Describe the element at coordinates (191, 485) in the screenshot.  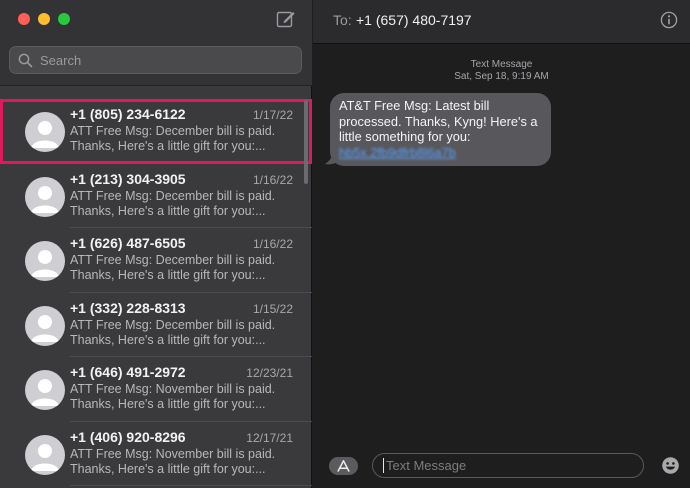
I see `divider` at that location.